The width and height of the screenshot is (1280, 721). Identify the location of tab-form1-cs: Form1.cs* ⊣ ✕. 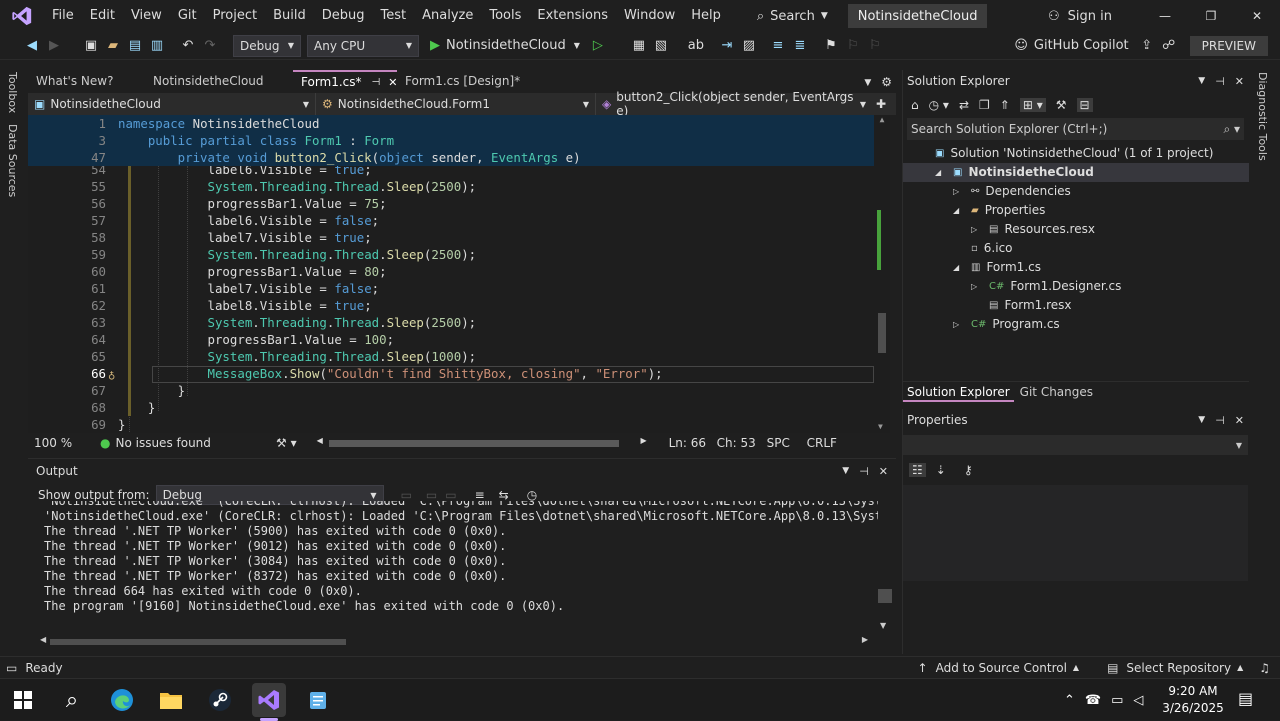
(345, 81).